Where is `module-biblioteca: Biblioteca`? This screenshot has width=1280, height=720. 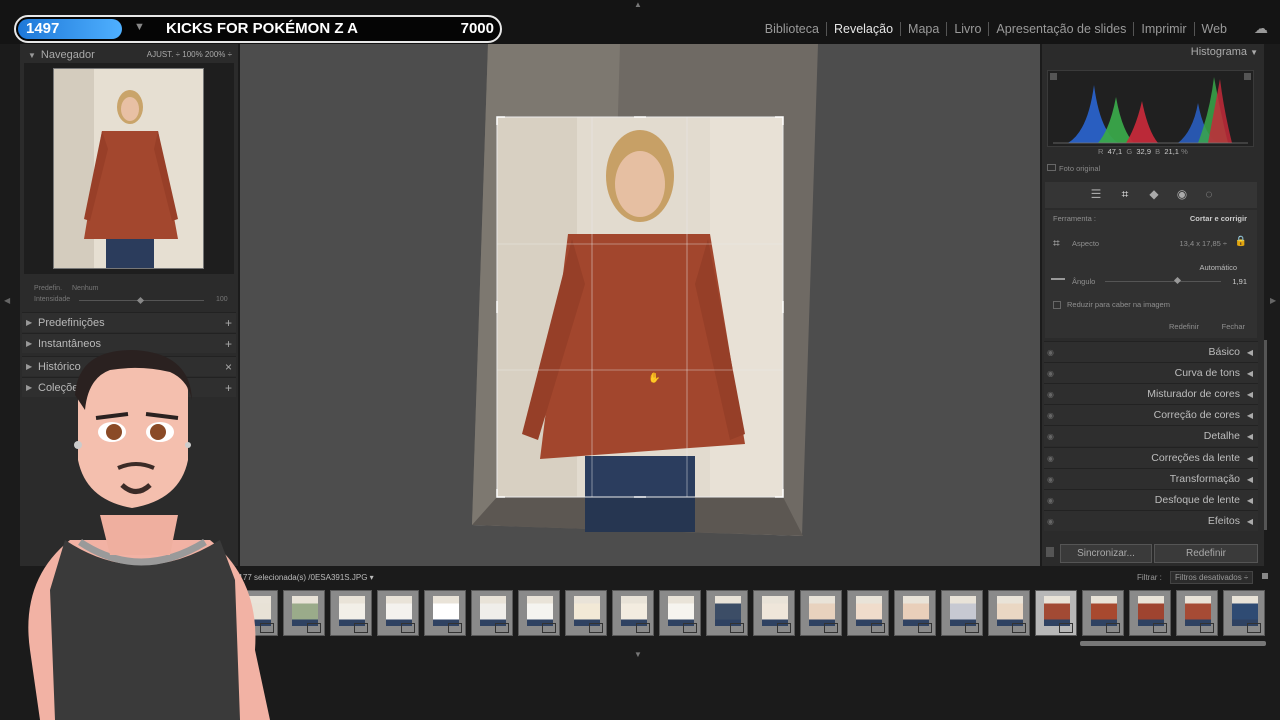
module-biblioteca: Biblioteca is located at coordinates (792, 29).